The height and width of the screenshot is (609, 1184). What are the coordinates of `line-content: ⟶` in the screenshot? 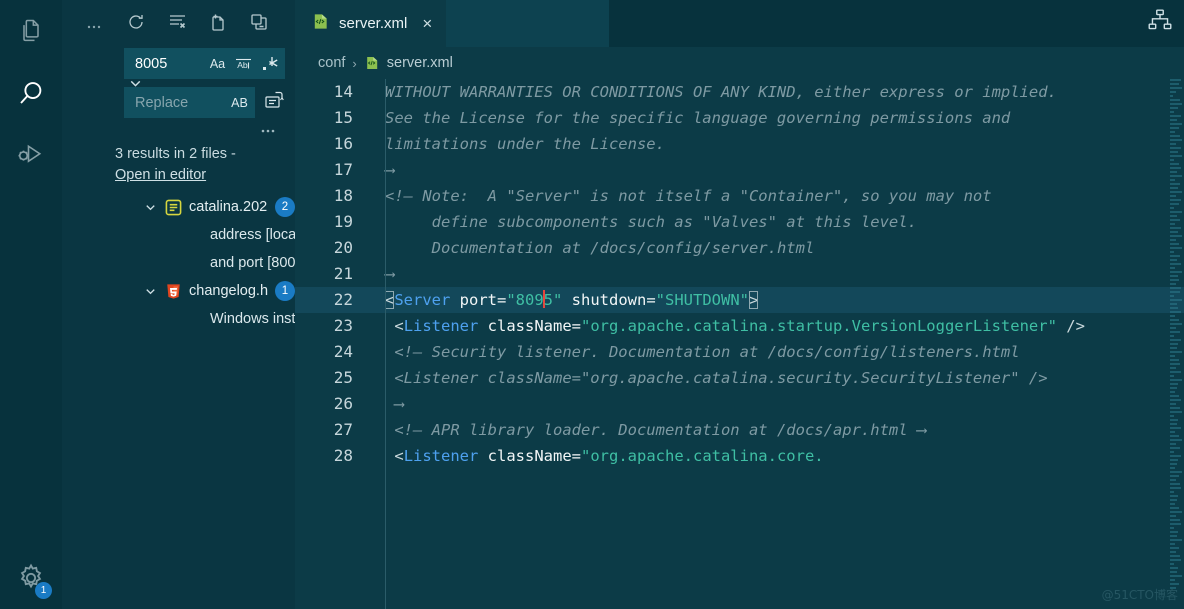 It's located at (777, 274).